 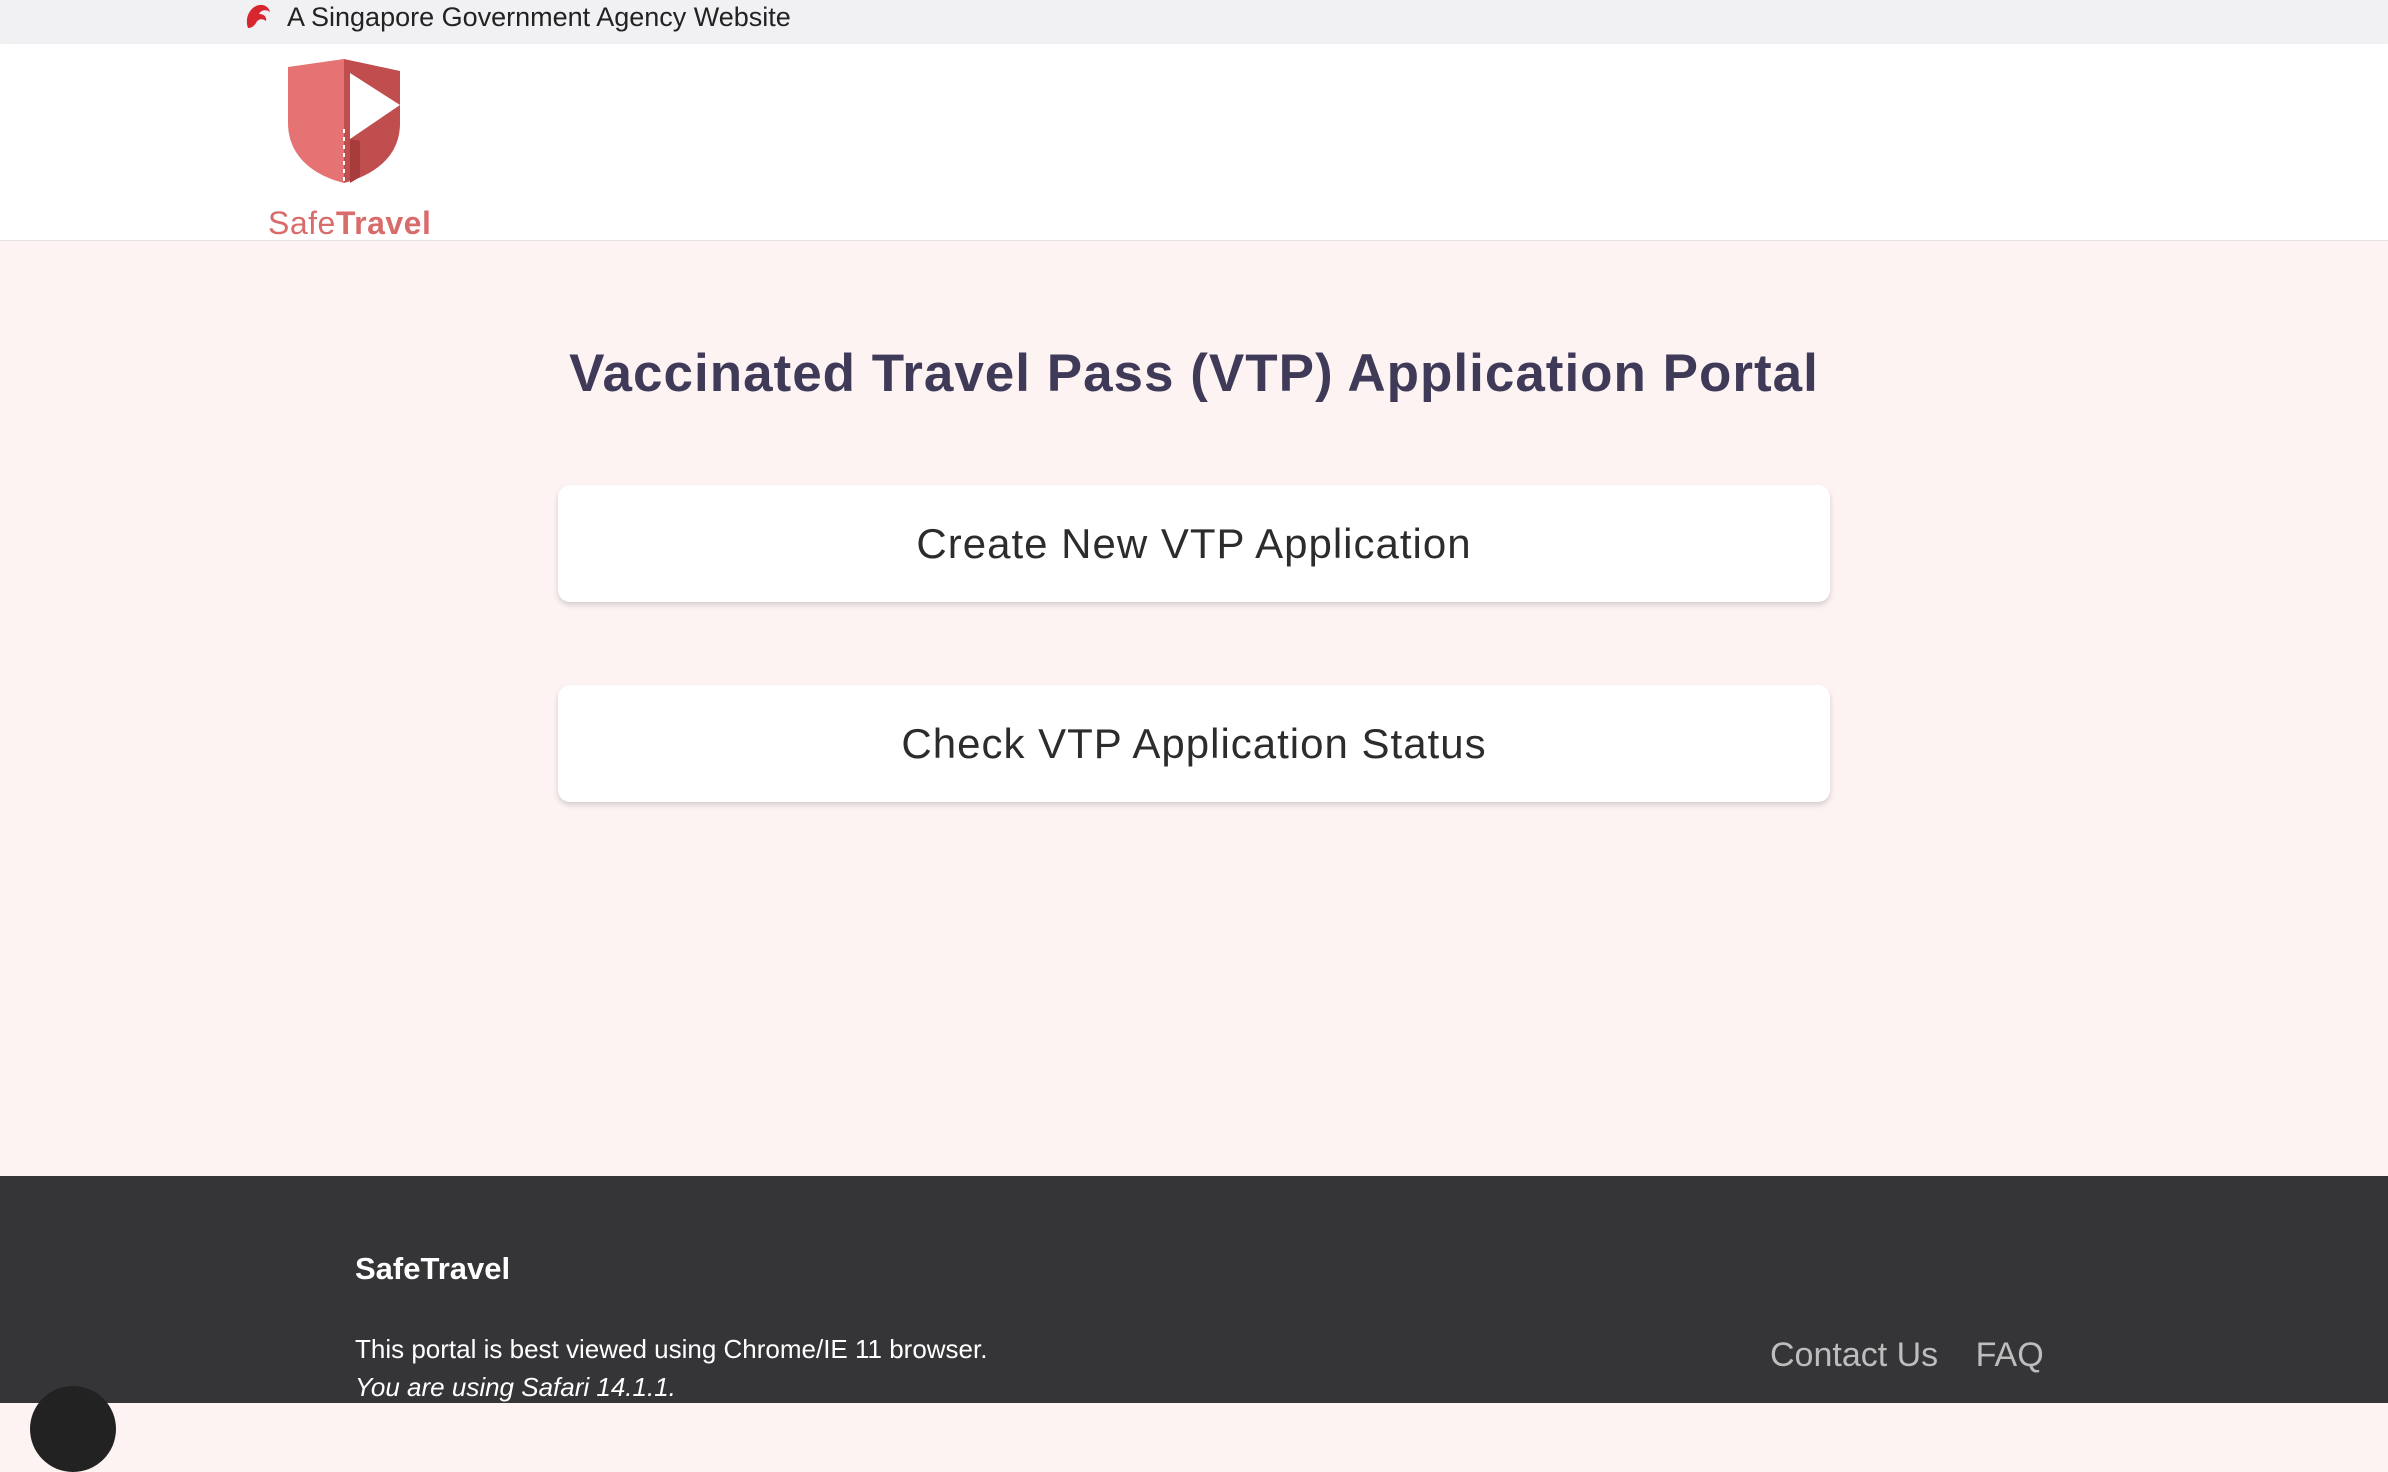 I want to click on current-browser-note: You are using Safari 14.1.1., so click(x=515, y=1387).